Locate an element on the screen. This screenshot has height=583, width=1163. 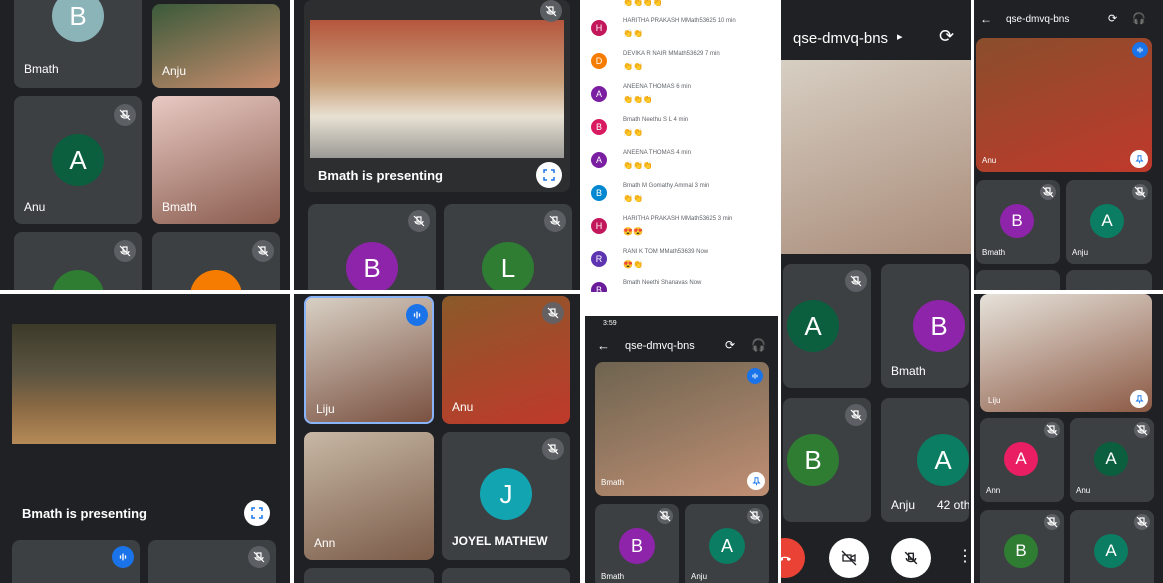
hang-up-button is located at coordinates (793, 558).